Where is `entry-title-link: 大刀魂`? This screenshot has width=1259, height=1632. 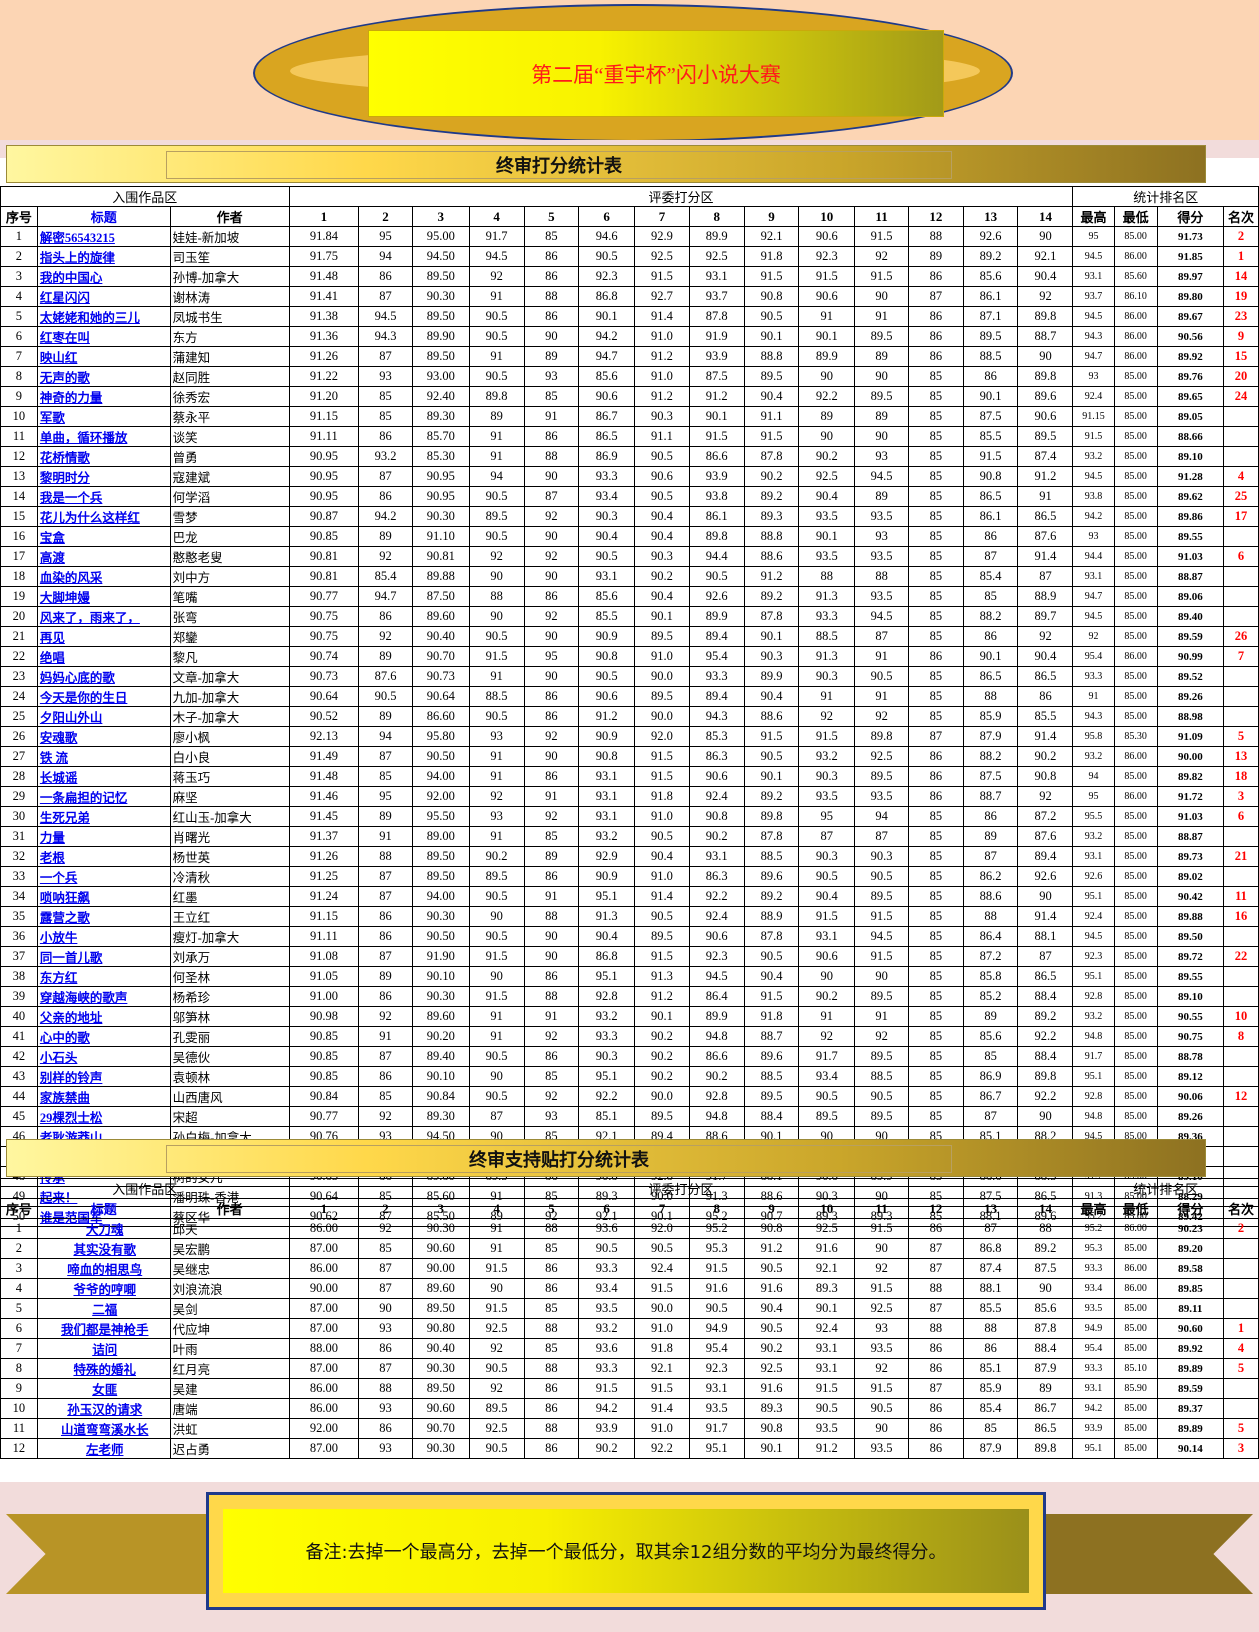
entry-title-link: 大刀魂 is located at coordinates (103, 1228).